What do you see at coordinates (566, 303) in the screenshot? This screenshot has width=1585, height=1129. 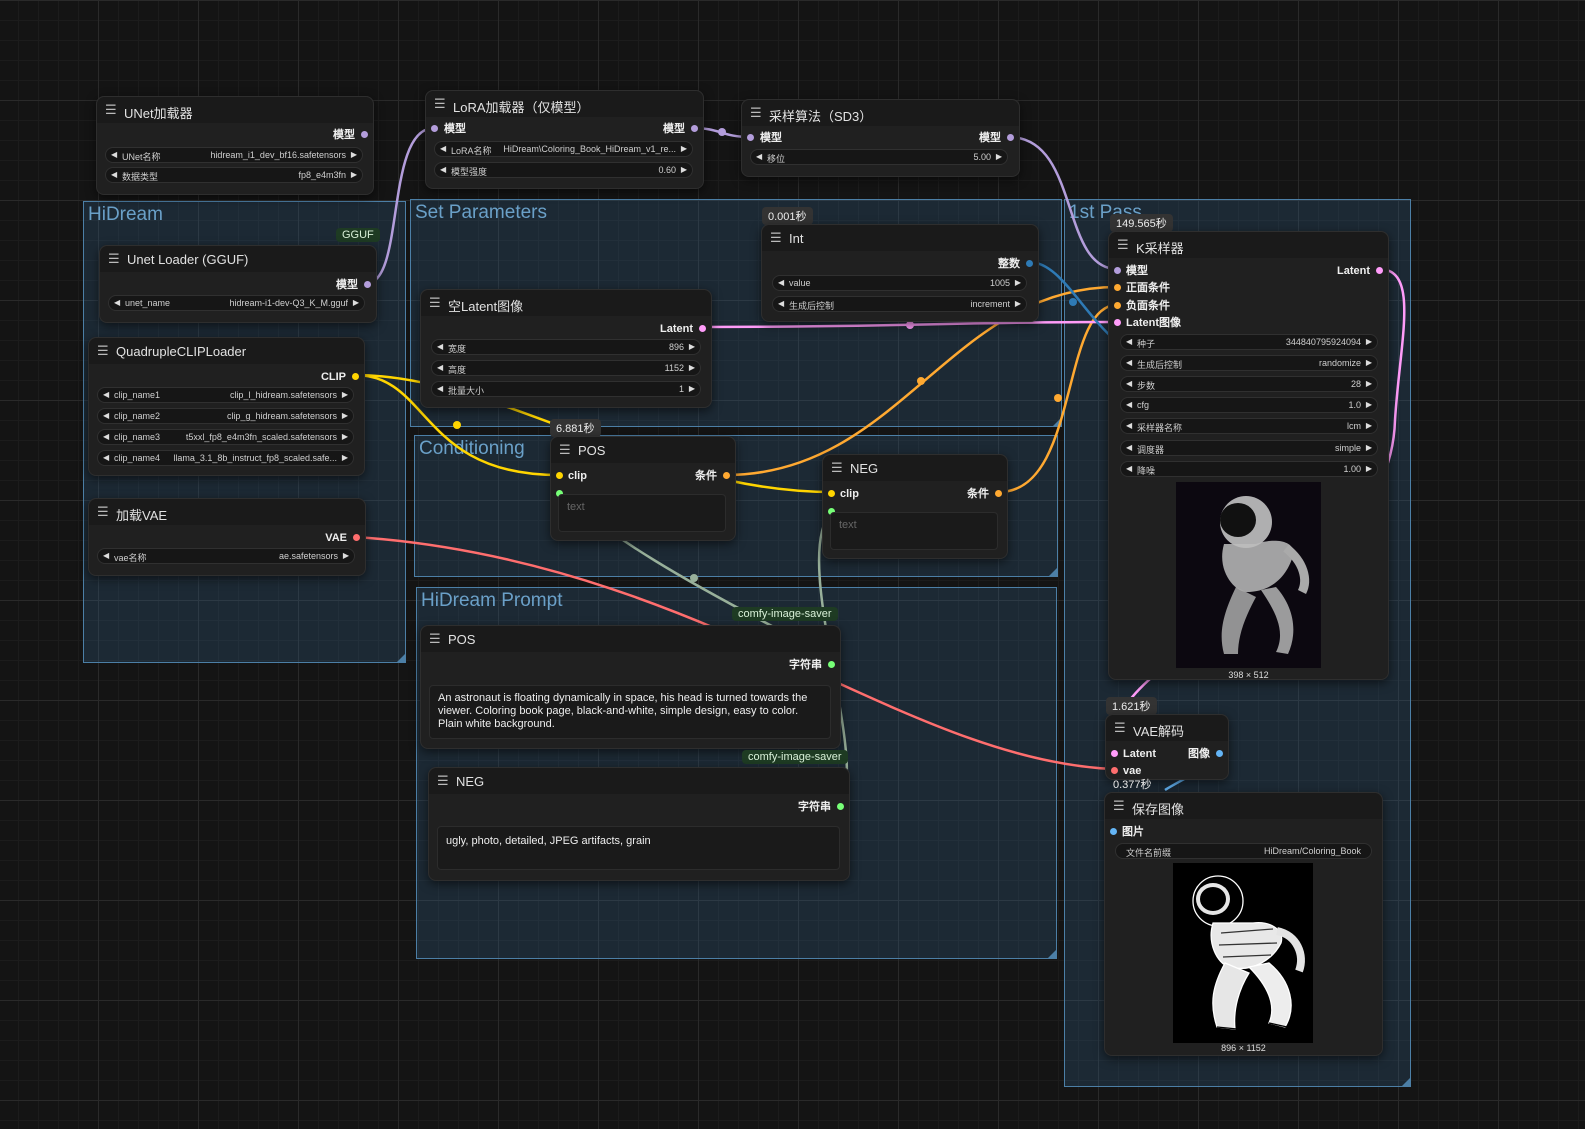 I see `node-header: ☰ 空Latent图像` at bounding box center [566, 303].